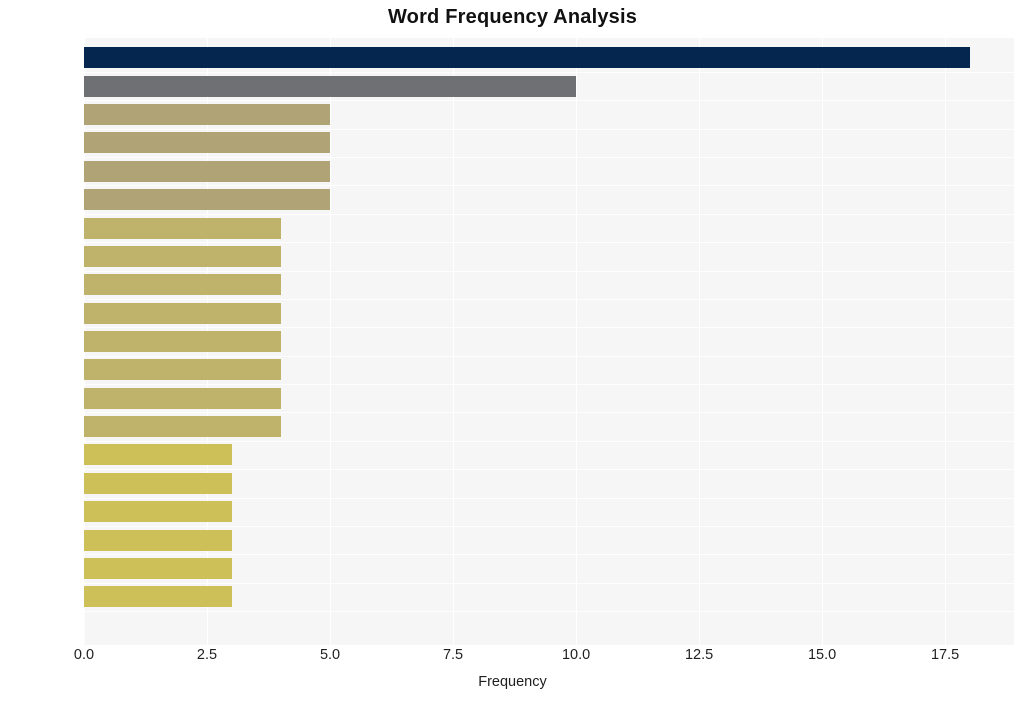  What do you see at coordinates (453, 655) in the screenshot?
I see `x-tick-label-7.5: 7.5` at bounding box center [453, 655].